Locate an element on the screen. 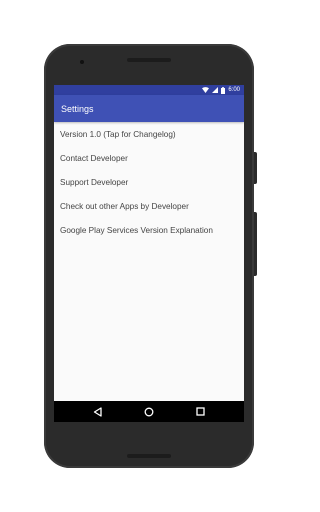 The height and width of the screenshot is (512, 320). settings-item-play-services: Google Play Services Version Explanation is located at coordinates (149, 230).